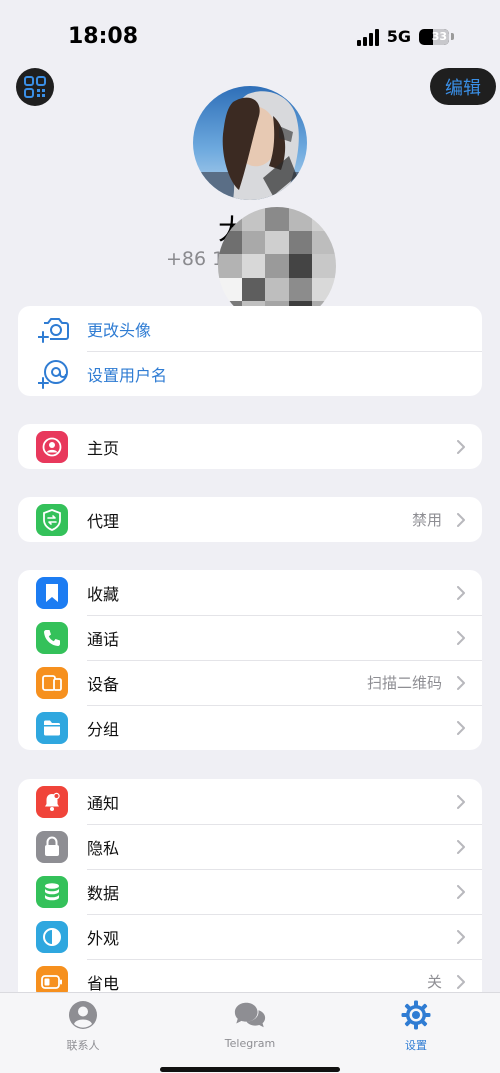 This screenshot has height=1073, width=500. I want to click on profile-page-card: 主页, so click(250, 446).